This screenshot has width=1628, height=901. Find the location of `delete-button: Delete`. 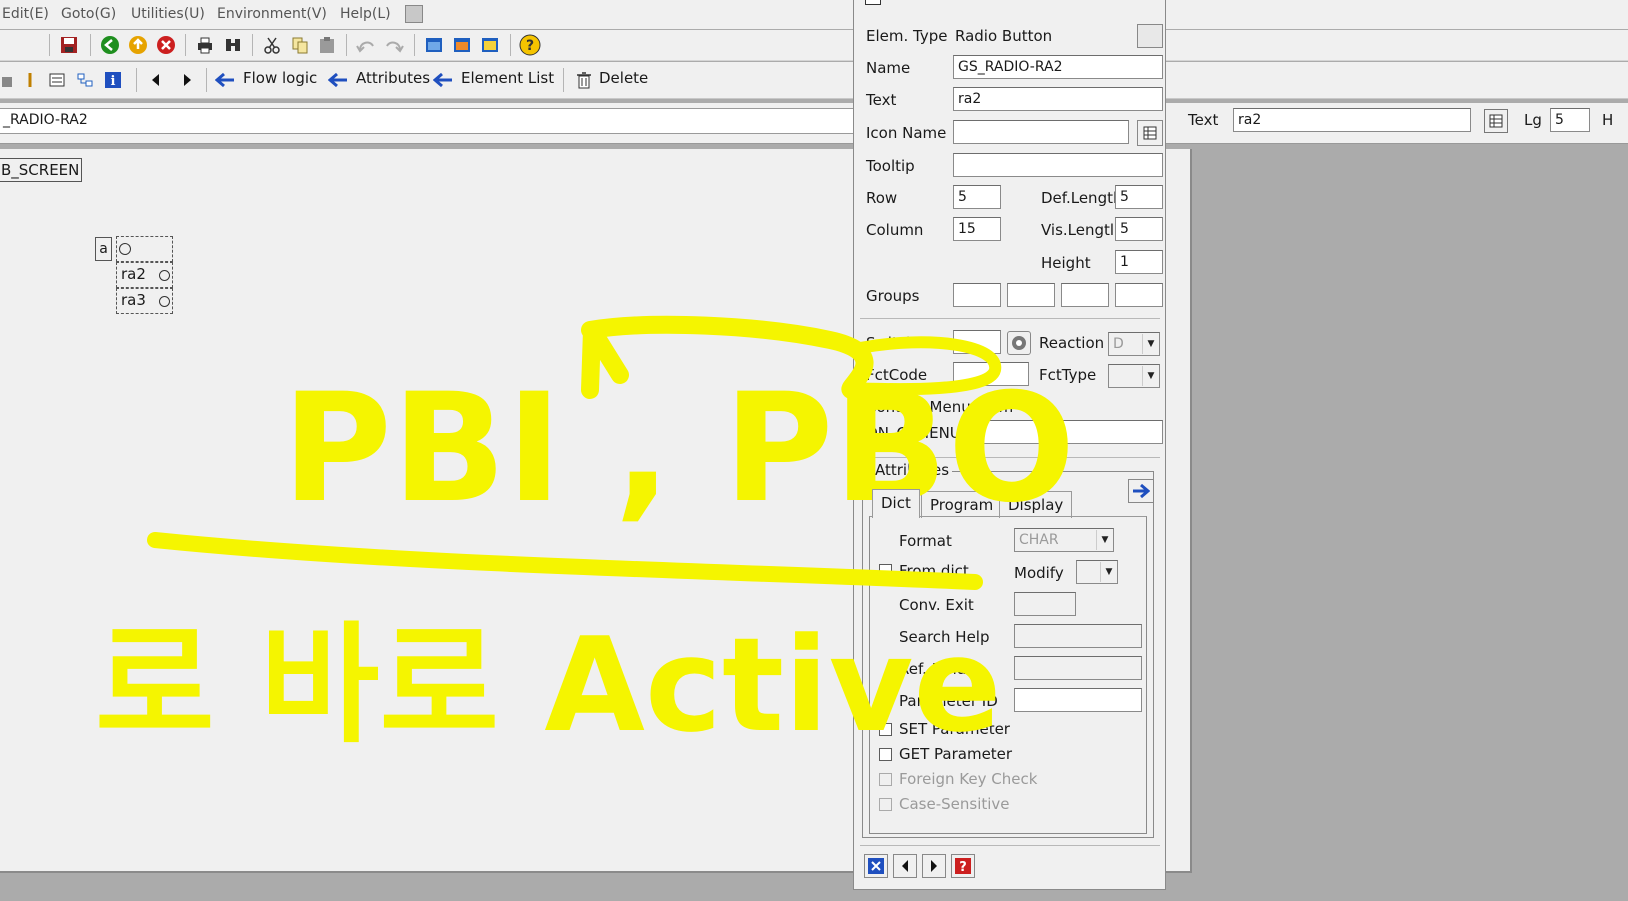

delete-button: Delete is located at coordinates (623, 78).